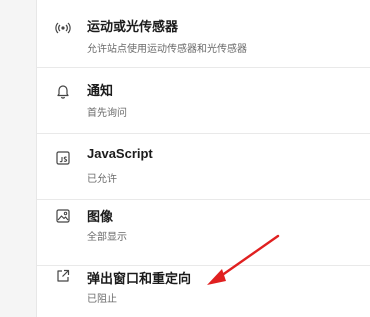  I want to click on permission-status: 已阻止, so click(102, 299).